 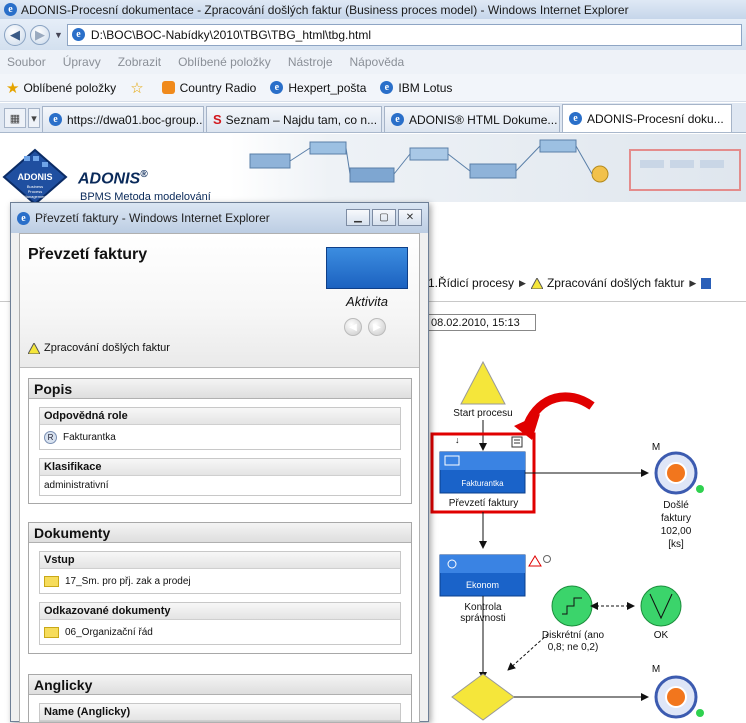 What do you see at coordinates (50, 437) in the screenshot?
I see `role-icon: R` at bounding box center [50, 437].